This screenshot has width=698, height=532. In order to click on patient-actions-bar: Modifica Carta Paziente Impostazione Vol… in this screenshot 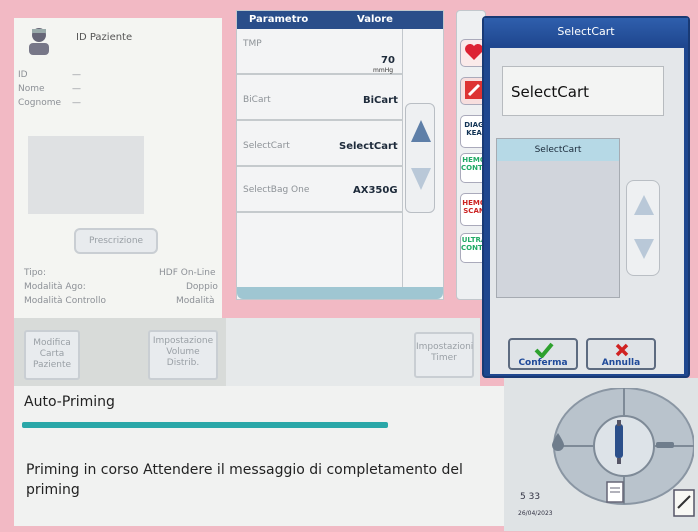, I will do `click(120, 354)`.